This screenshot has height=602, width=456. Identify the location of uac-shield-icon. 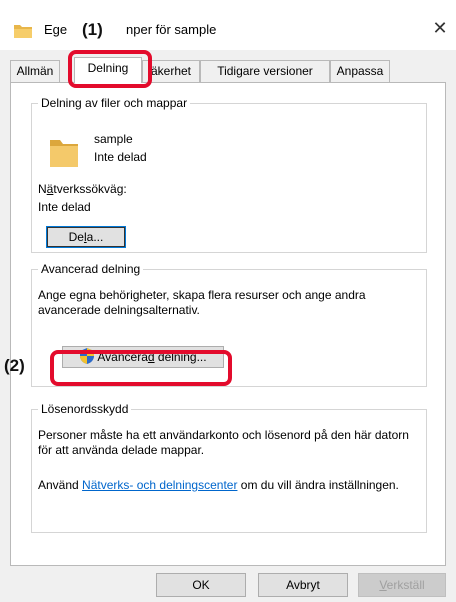
(87, 356).